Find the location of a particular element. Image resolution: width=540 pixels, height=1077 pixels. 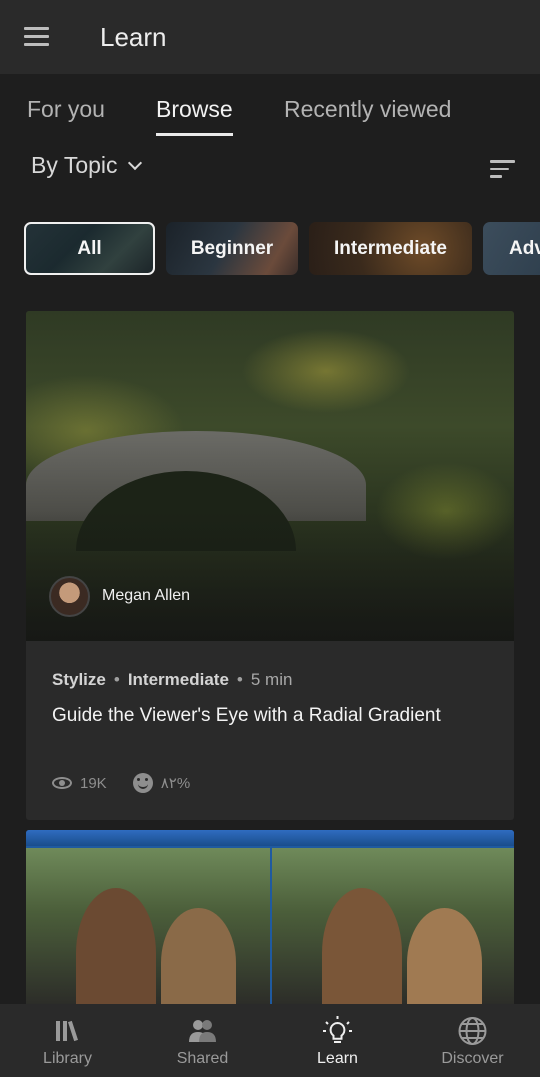

bottom-navigation: Library Shared Learn Discover is located at coordinates (270, 1040).